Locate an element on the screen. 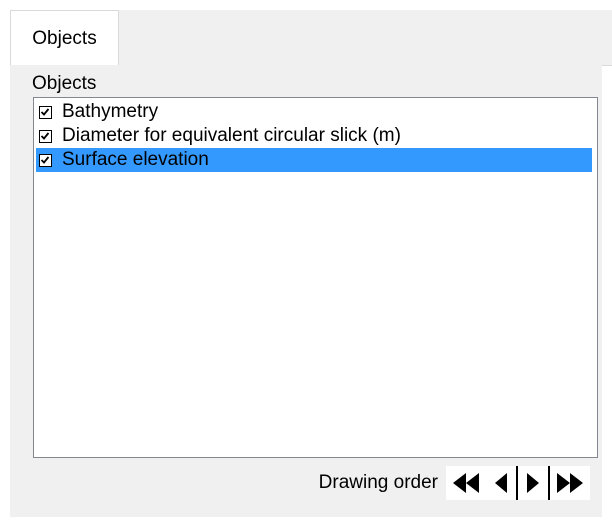  move-to-front-button is located at coordinates (570, 483).